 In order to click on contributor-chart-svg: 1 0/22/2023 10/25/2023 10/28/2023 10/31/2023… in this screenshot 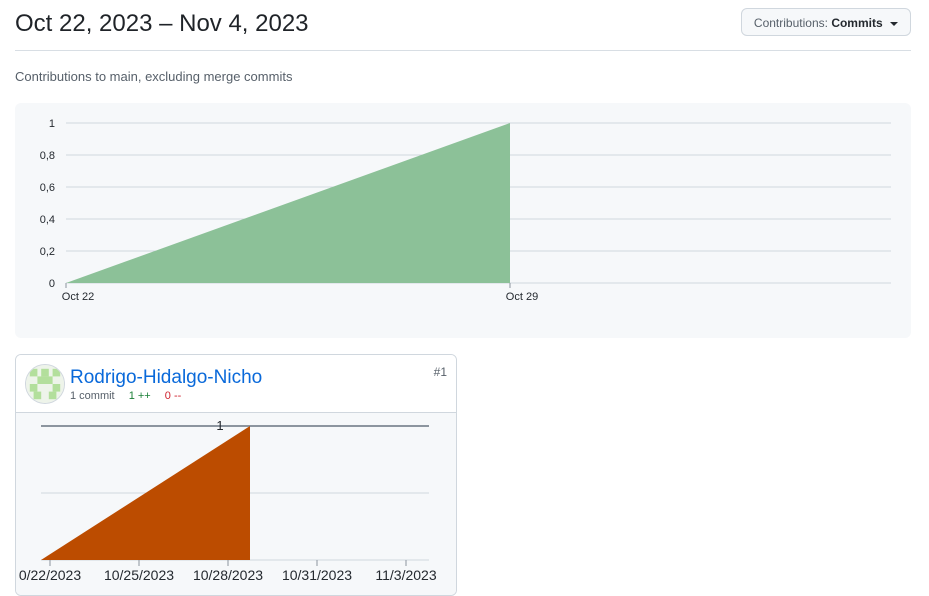, I will do `click(228, 500)`.